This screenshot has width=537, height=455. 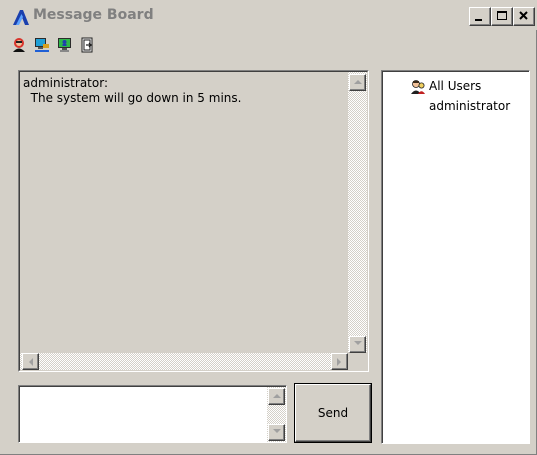 I want to click on app-logo-icon, so click(x=21, y=17).